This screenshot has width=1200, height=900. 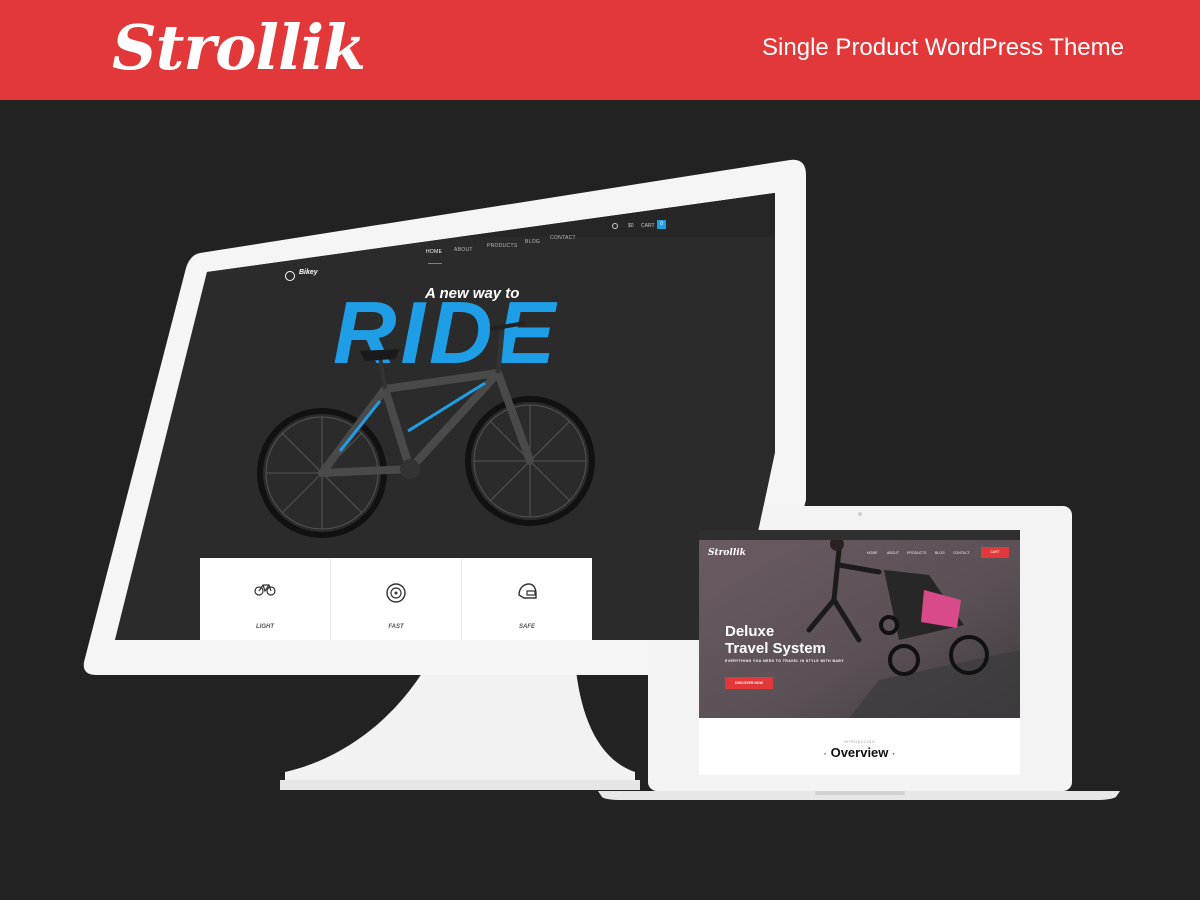 What do you see at coordinates (463, 250) in the screenshot?
I see `desktop-menu-about: ABOUT` at bounding box center [463, 250].